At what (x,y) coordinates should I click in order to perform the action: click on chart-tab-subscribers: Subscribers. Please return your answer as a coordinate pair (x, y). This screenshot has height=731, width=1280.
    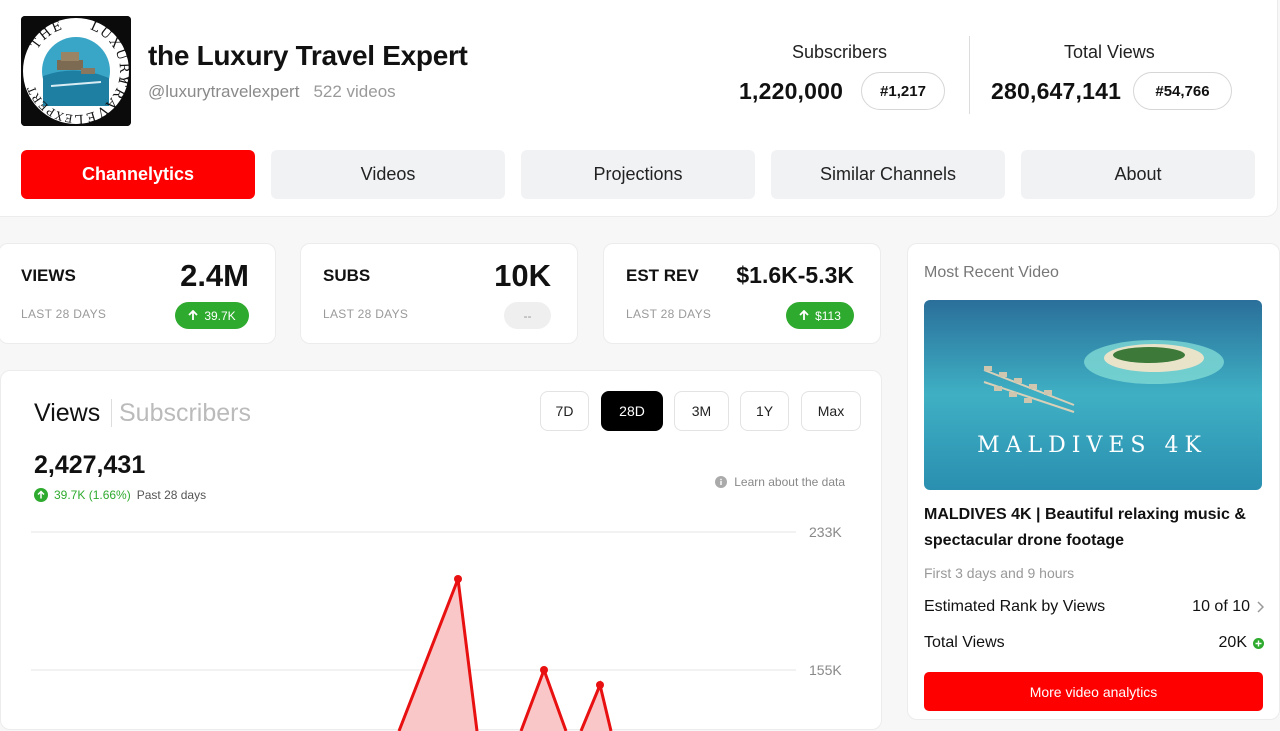
    Looking at the image, I should click on (185, 413).